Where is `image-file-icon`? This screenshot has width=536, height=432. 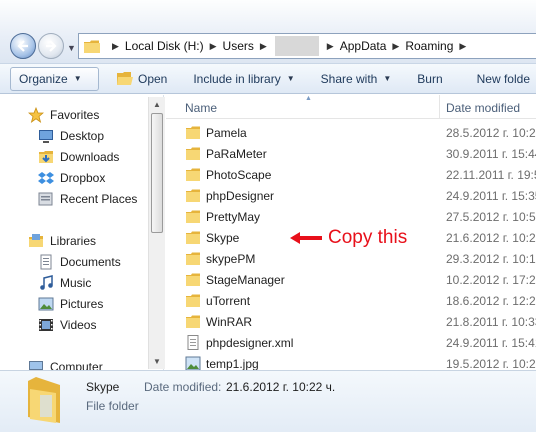 image-file-icon is located at coordinates (193, 363).